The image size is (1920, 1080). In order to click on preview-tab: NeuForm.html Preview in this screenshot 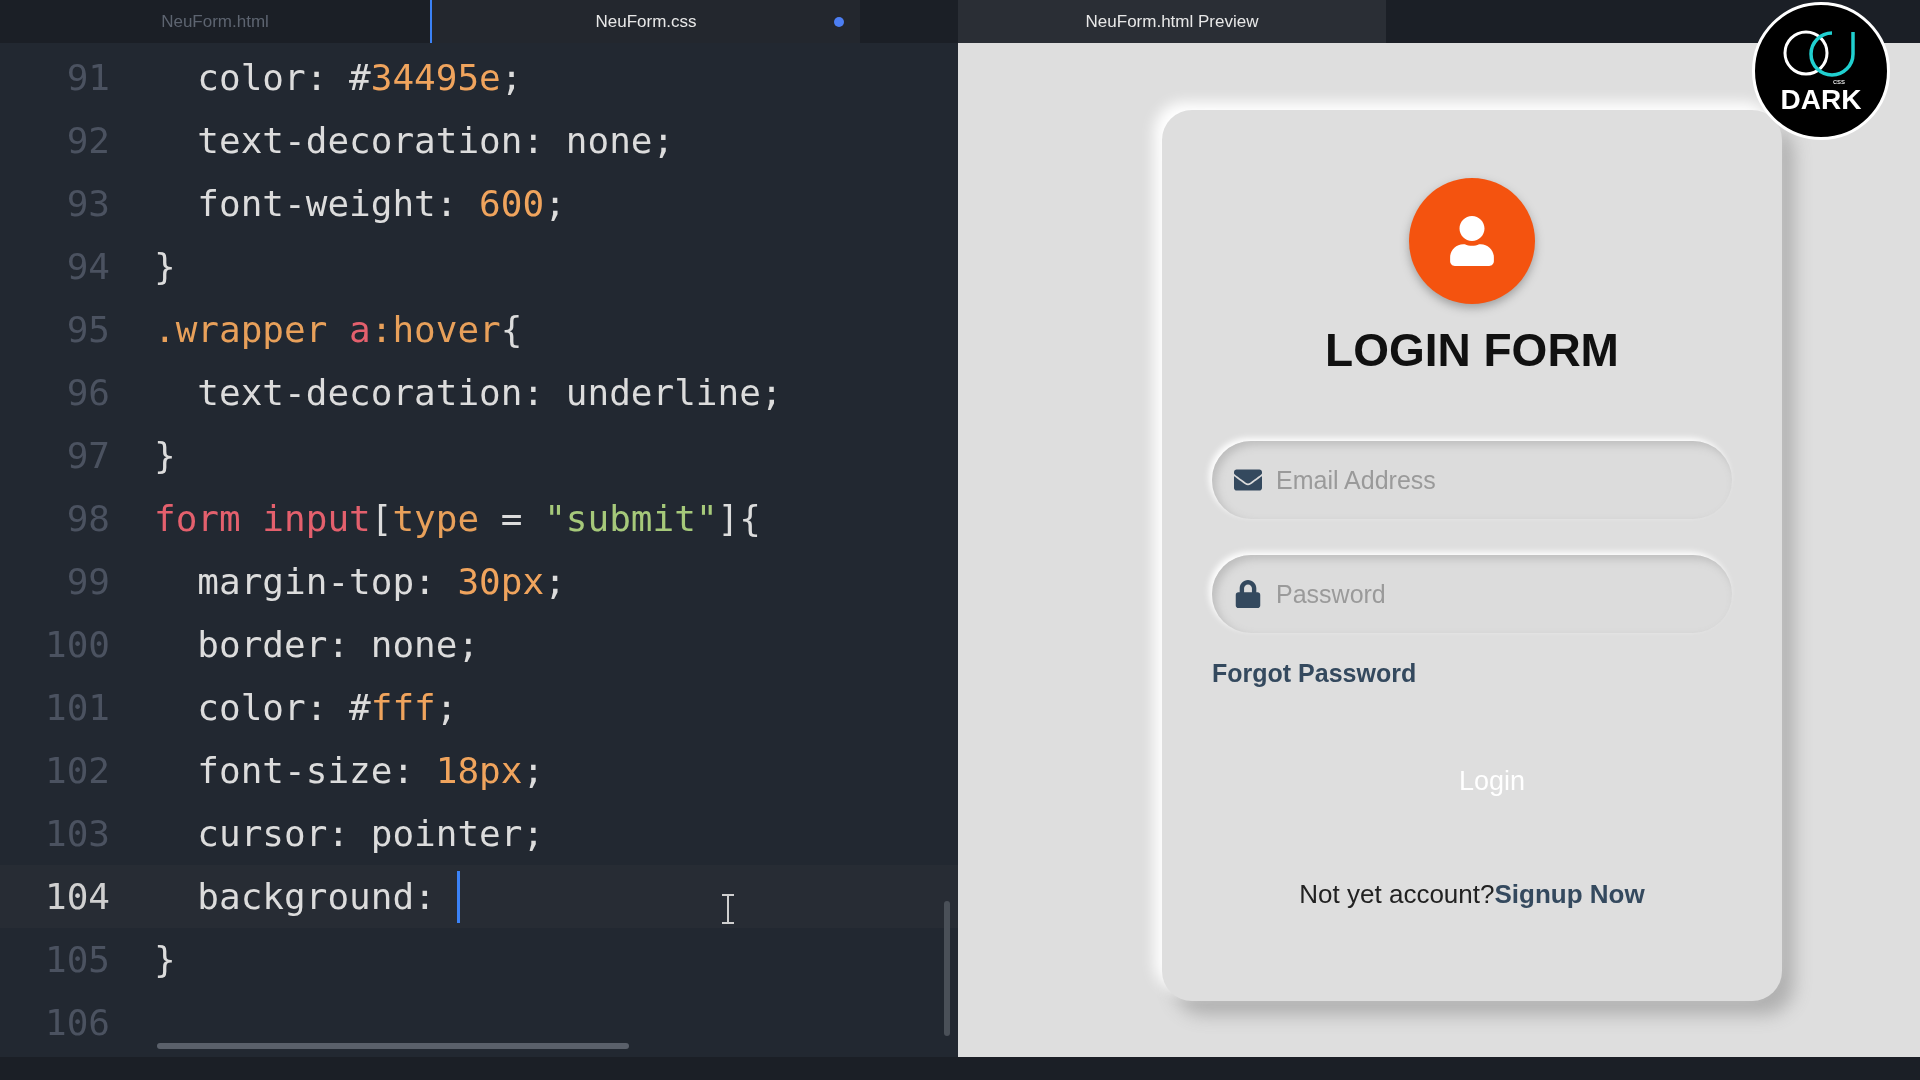, I will do `click(1172, 21)`.